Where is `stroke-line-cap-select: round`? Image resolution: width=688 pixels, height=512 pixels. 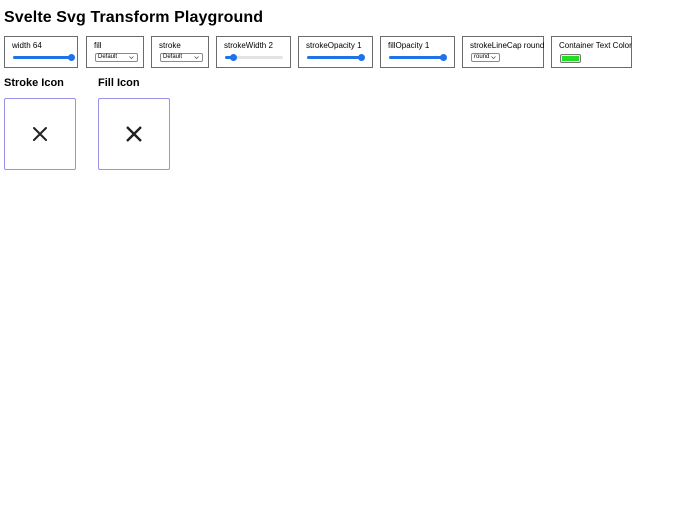
stroke-line-cap-select: round is located at coordinates (485, 57).